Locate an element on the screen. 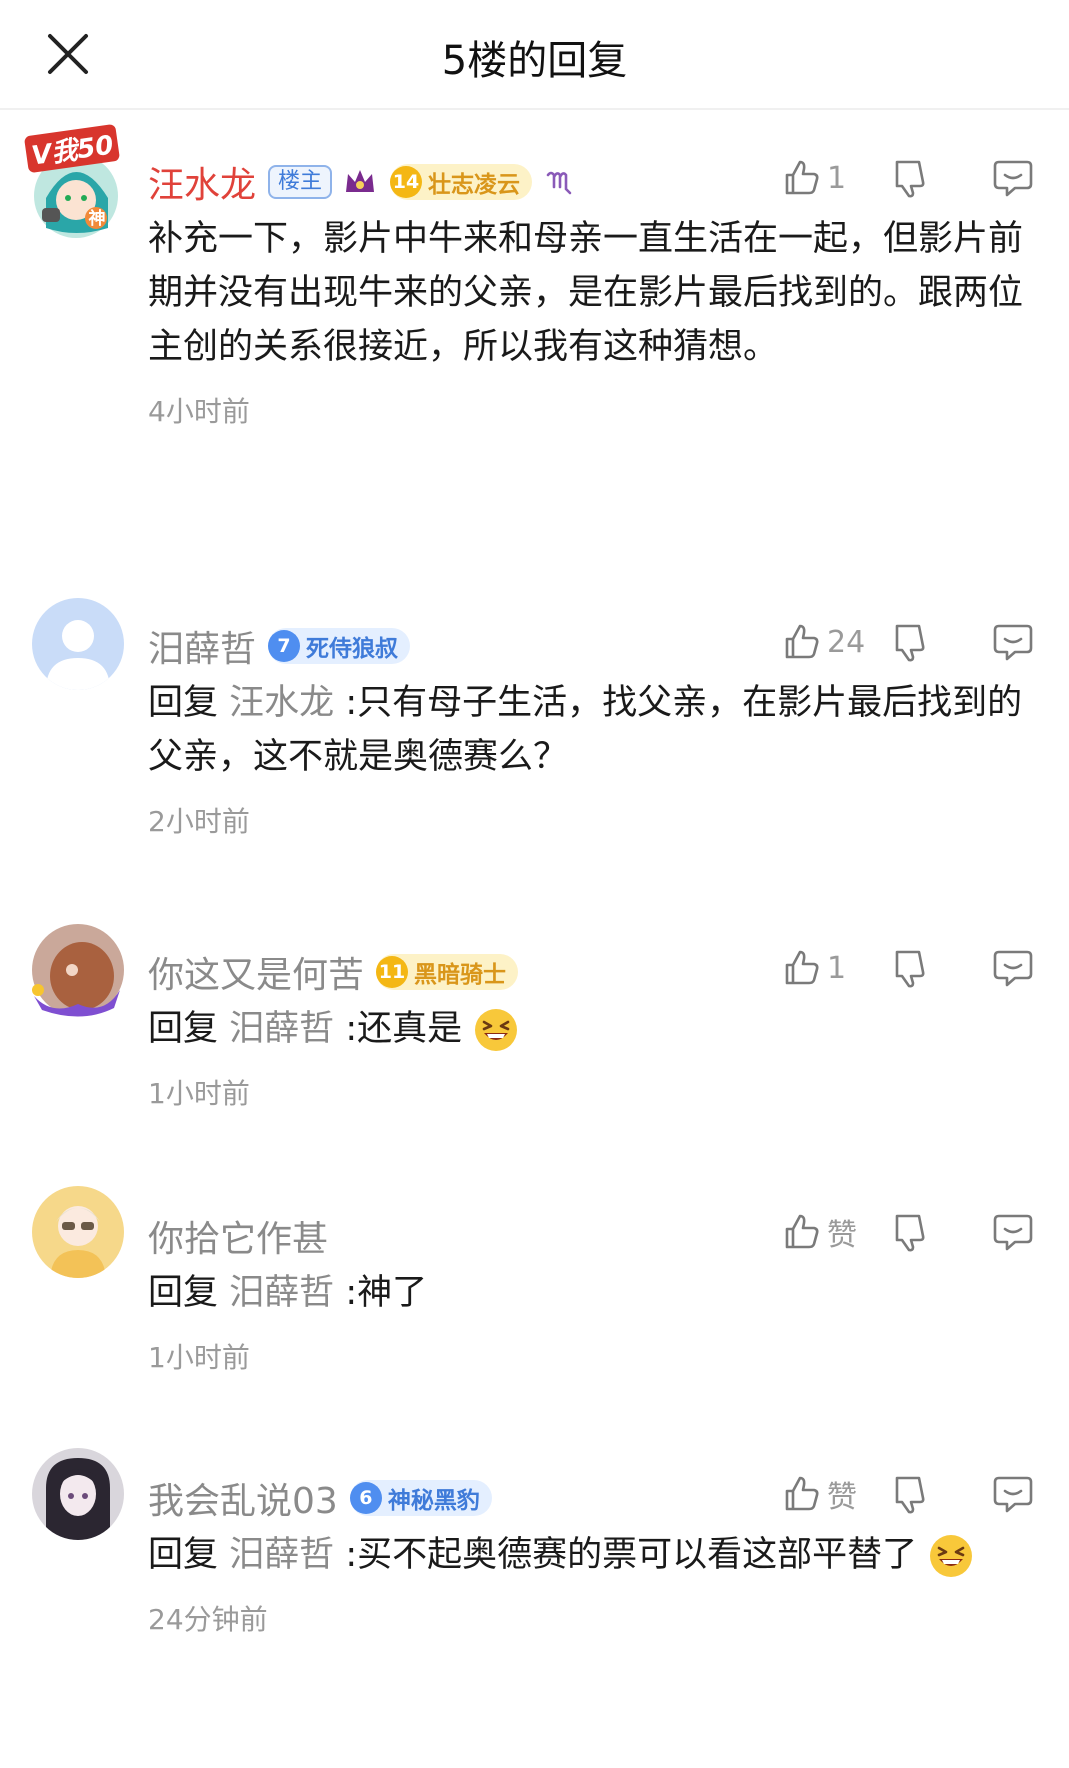 This screenshot has width=1069, height=1768. action-bar: 24 is located at coordinates (908, 642).